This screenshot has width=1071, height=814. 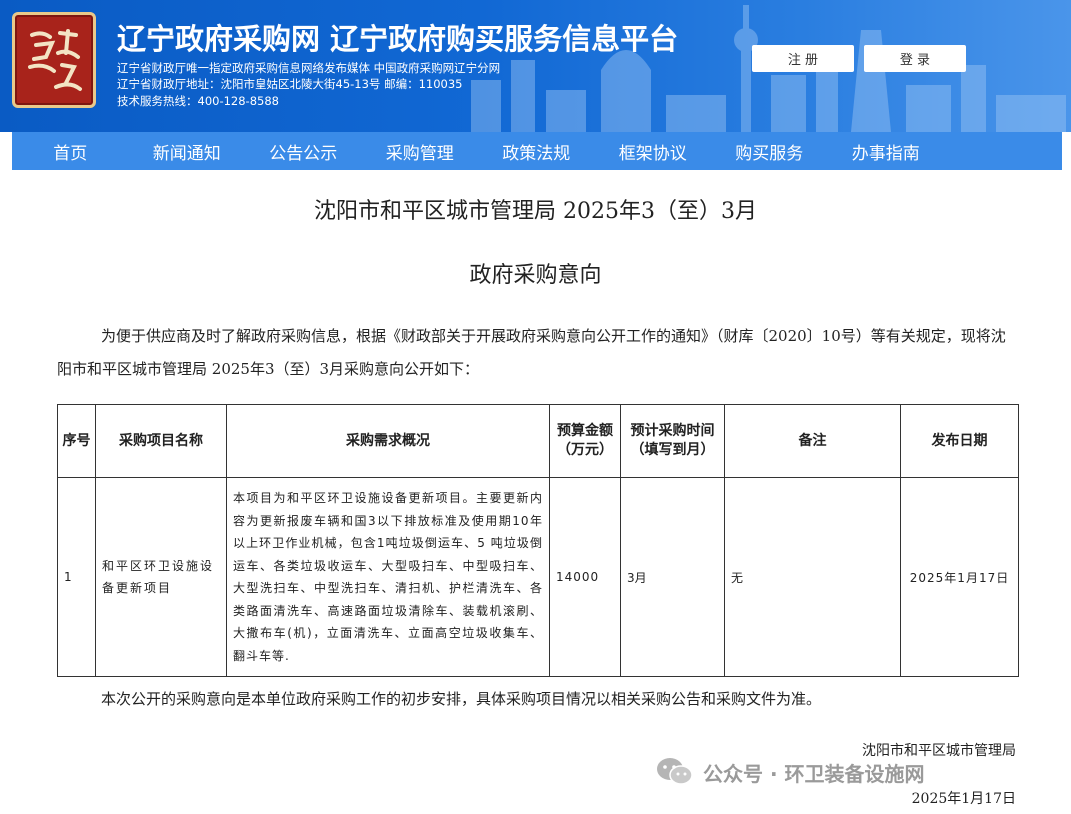 What do you see at coordinates (812, 577) in the screenshot?
I see `cell-note: 无` at bounding box center [812, 577].